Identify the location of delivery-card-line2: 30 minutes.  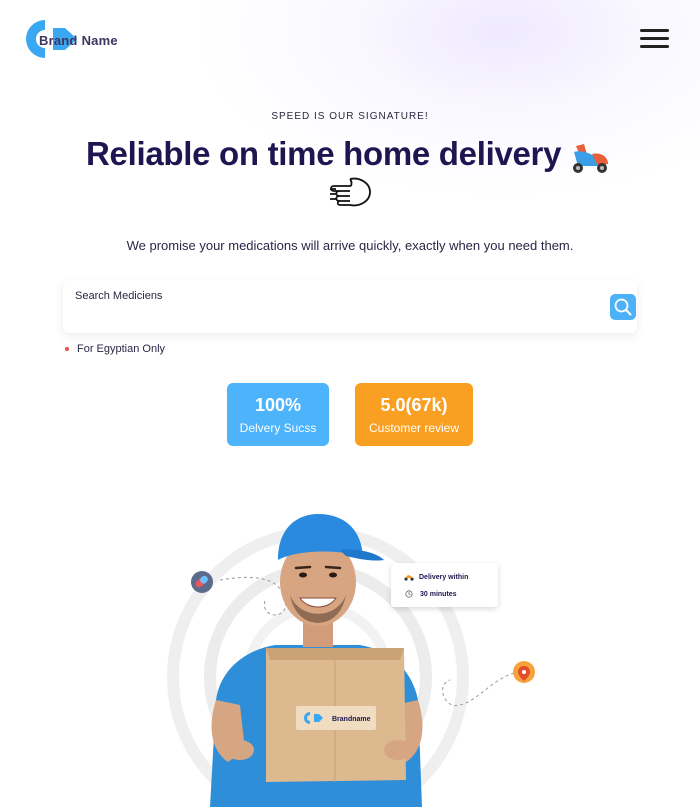
(438, 594).